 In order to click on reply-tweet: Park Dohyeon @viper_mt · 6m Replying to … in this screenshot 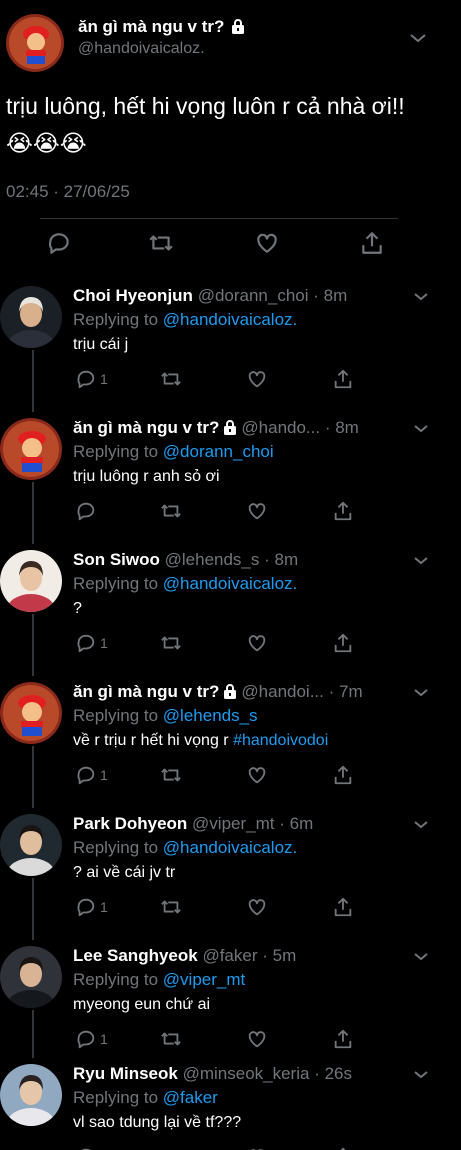, I will do `click(230, 878)`.